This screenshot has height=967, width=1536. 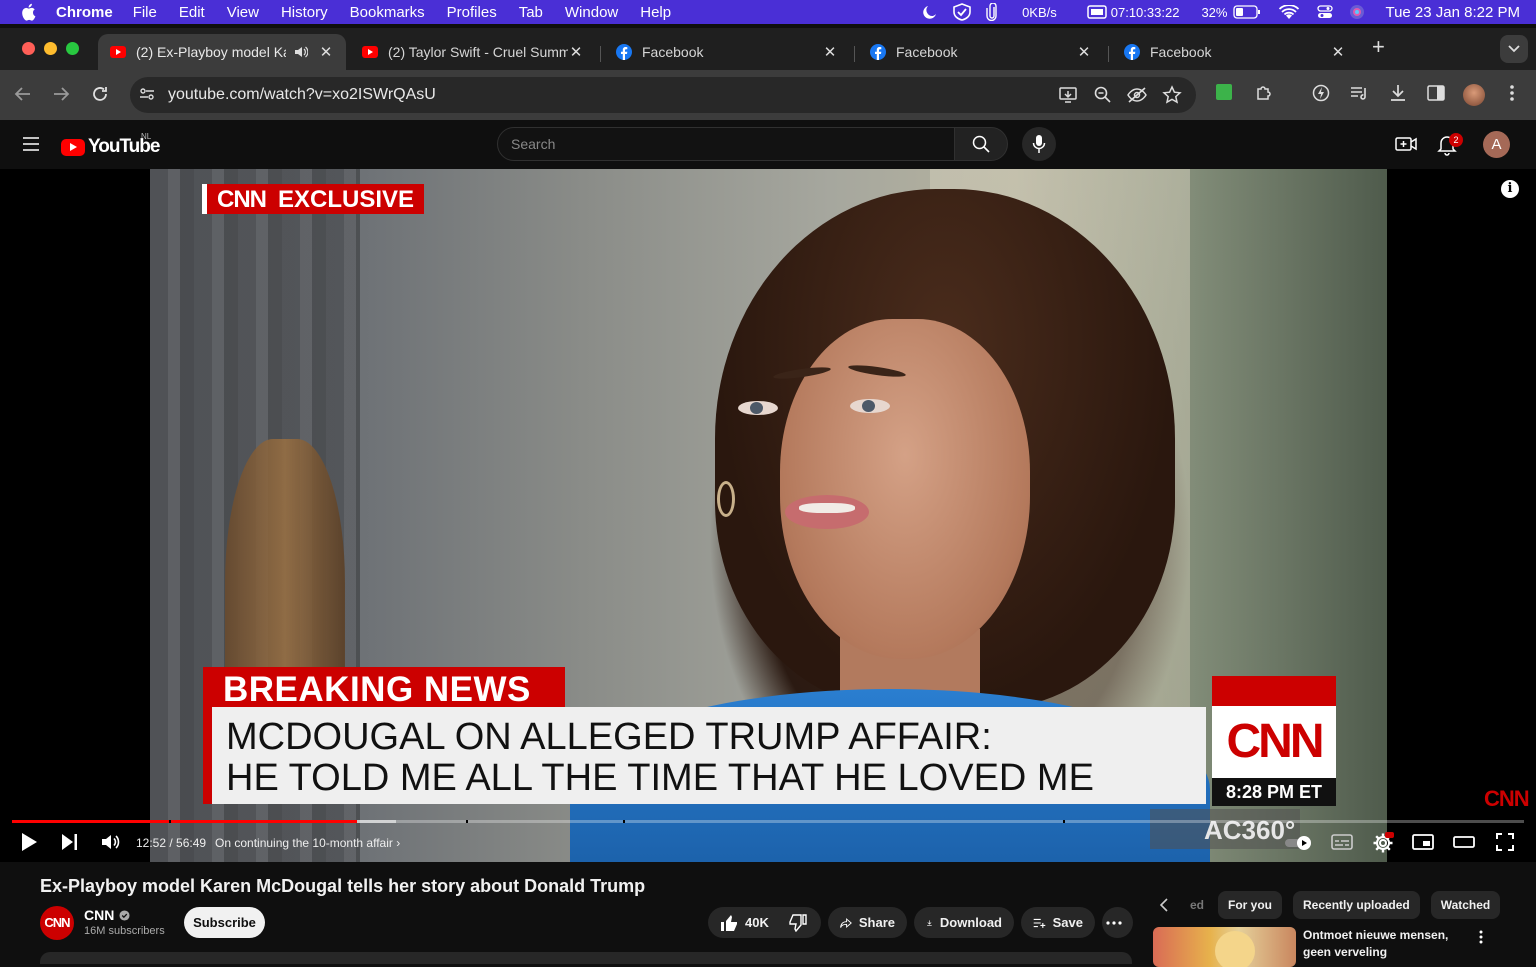 What do you see at coordinates (1247, 12) in the screenshot?
I see `battery-icon` at bounding box center [1247, 12].